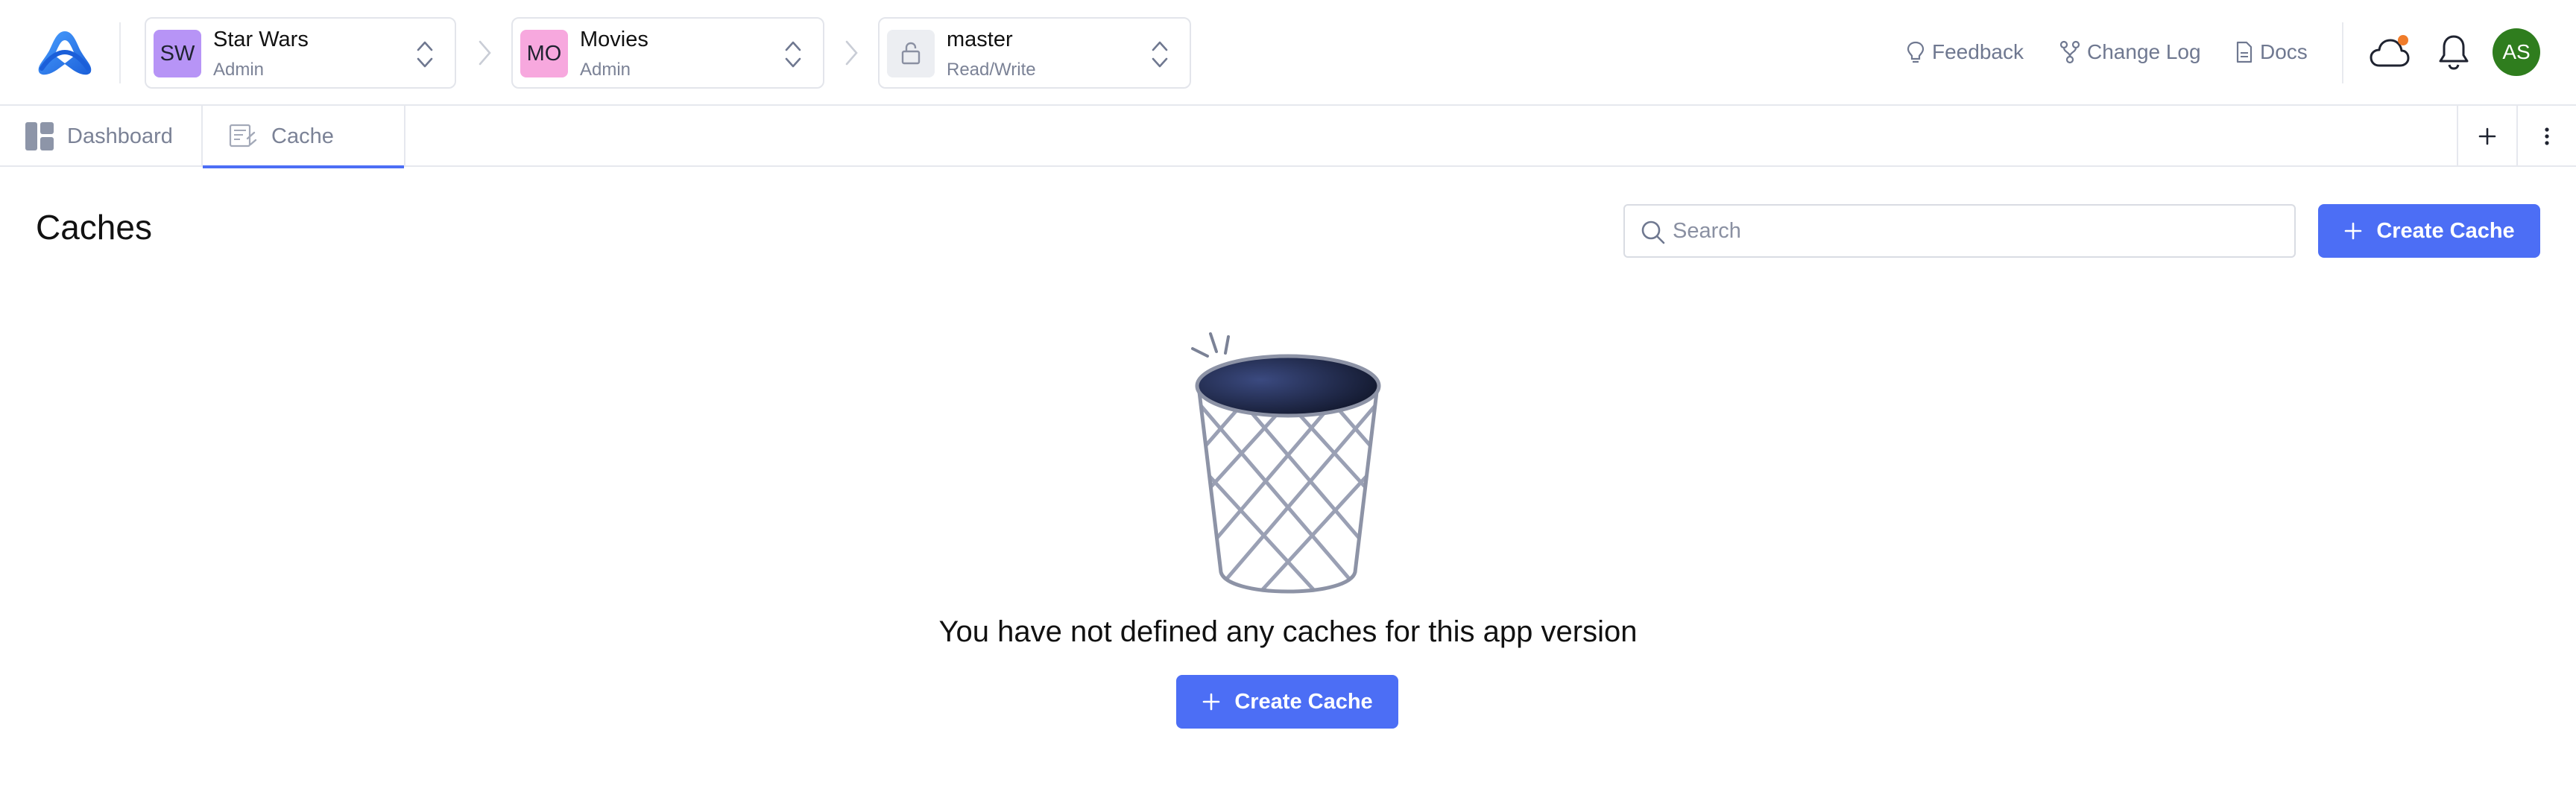 The image size is (2576, 812). Describe the element at coordinates (2445, 231) in the screenshot. I see `create-cache-label: Create Cache` at that location.